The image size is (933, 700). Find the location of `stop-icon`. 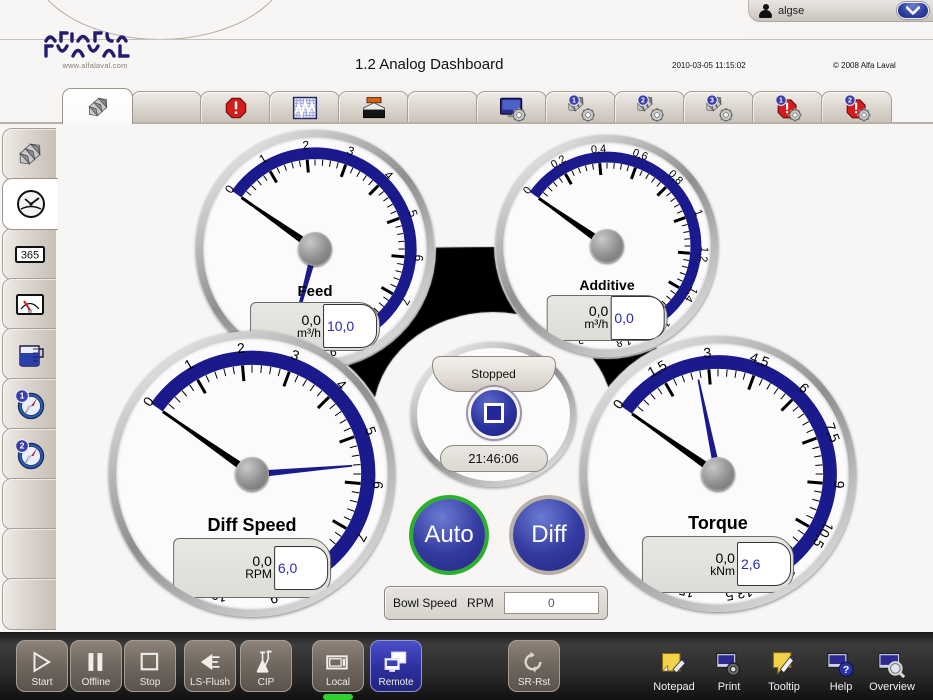

stop-icon is located at coordinates (150, 663).